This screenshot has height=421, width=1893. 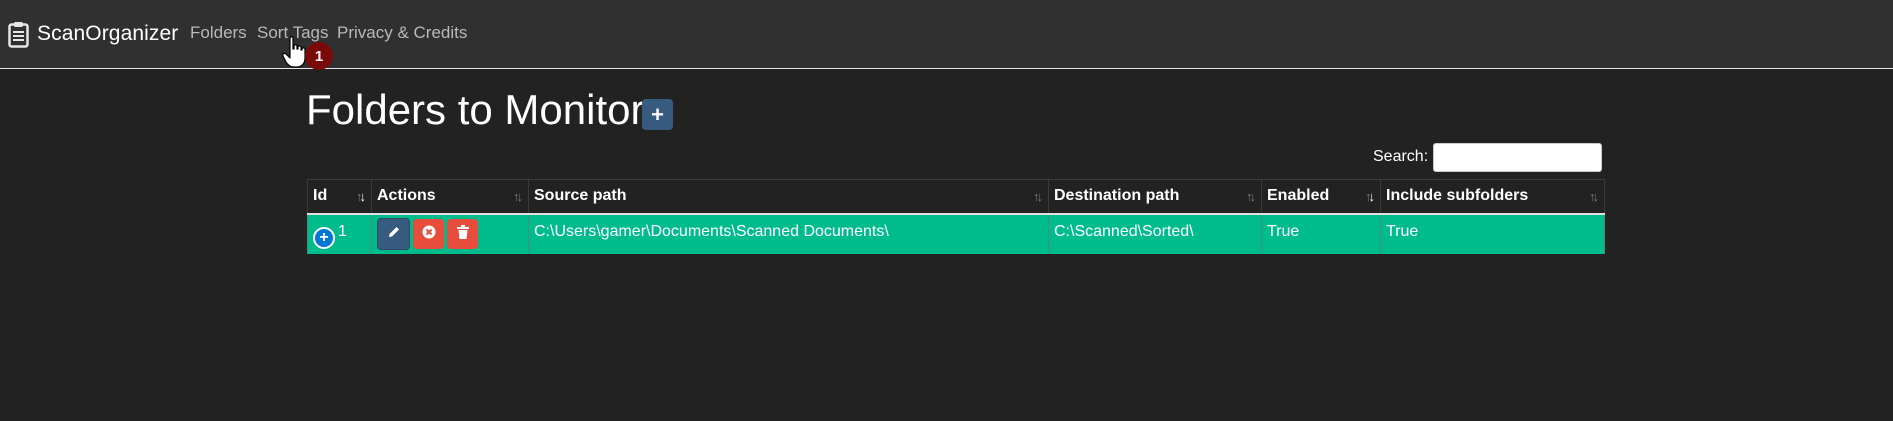 What do you see at coordinates (1321, 197) in the screenshot?
I see `column-header-enabled: Enabled ↑↓` at bounding box center [1321, 197].